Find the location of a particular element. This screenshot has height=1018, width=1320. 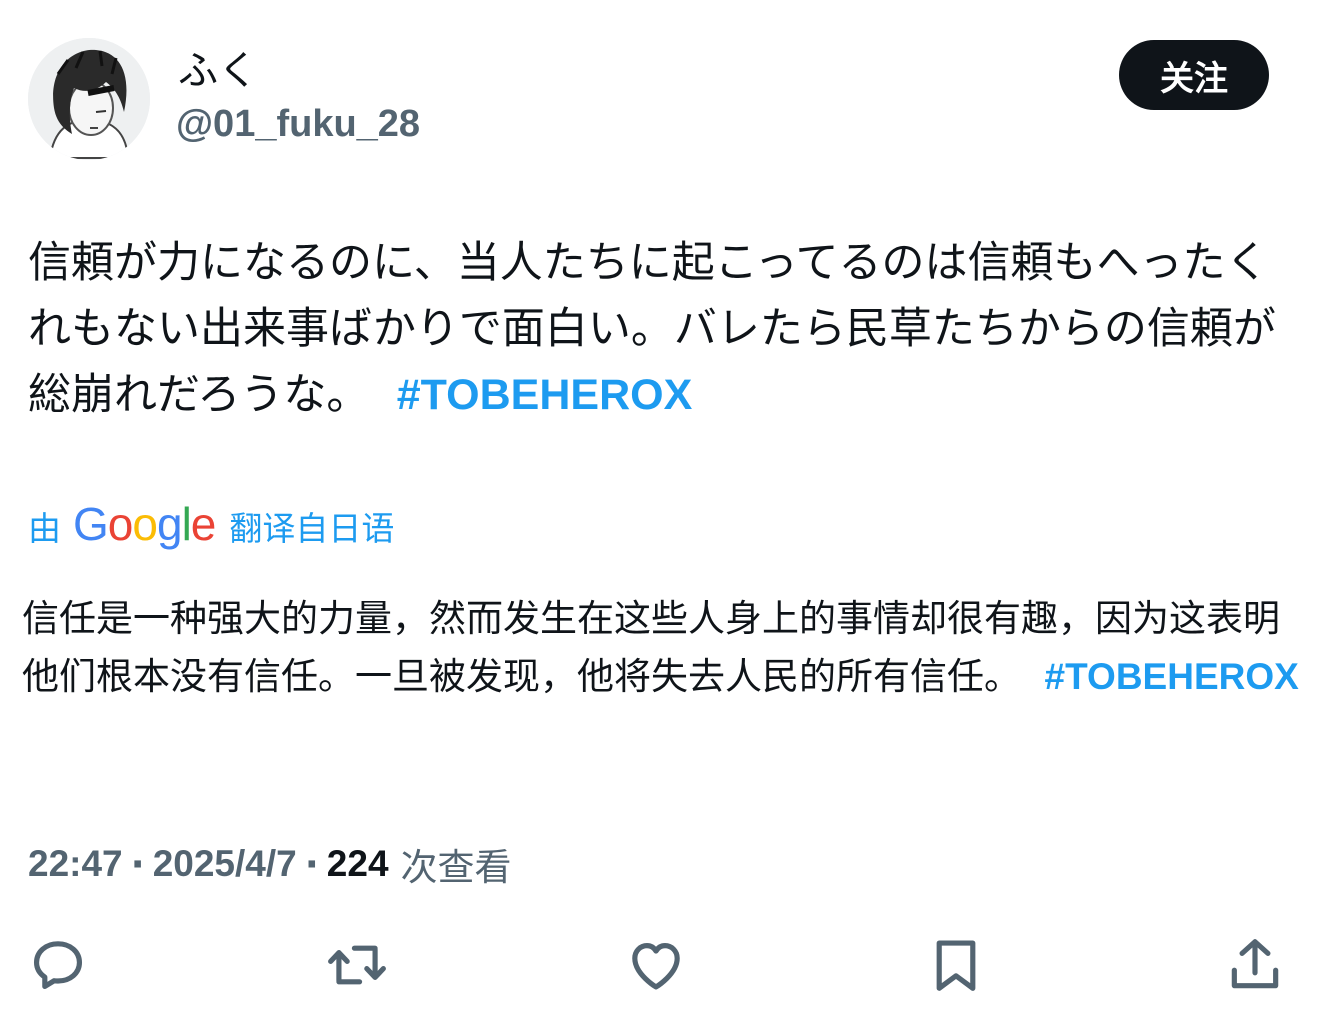

action-bar is located at coordinates (660, 965).